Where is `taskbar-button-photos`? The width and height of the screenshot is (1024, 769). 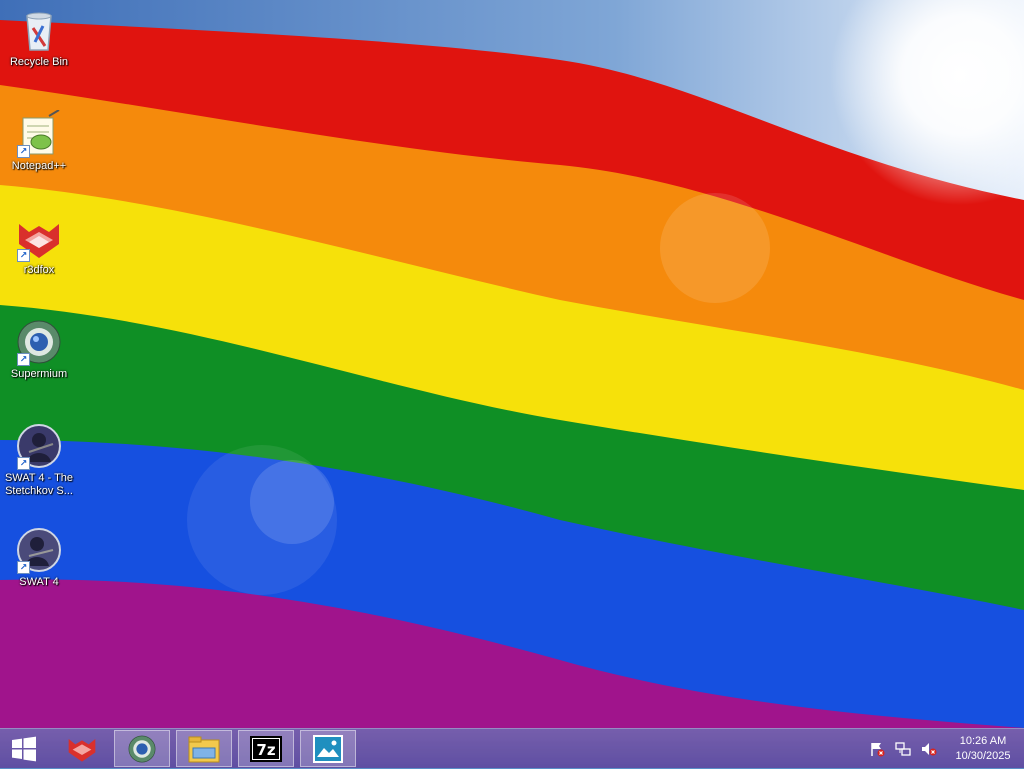
taskbar-button-photos is located at coordinates (328, 748).